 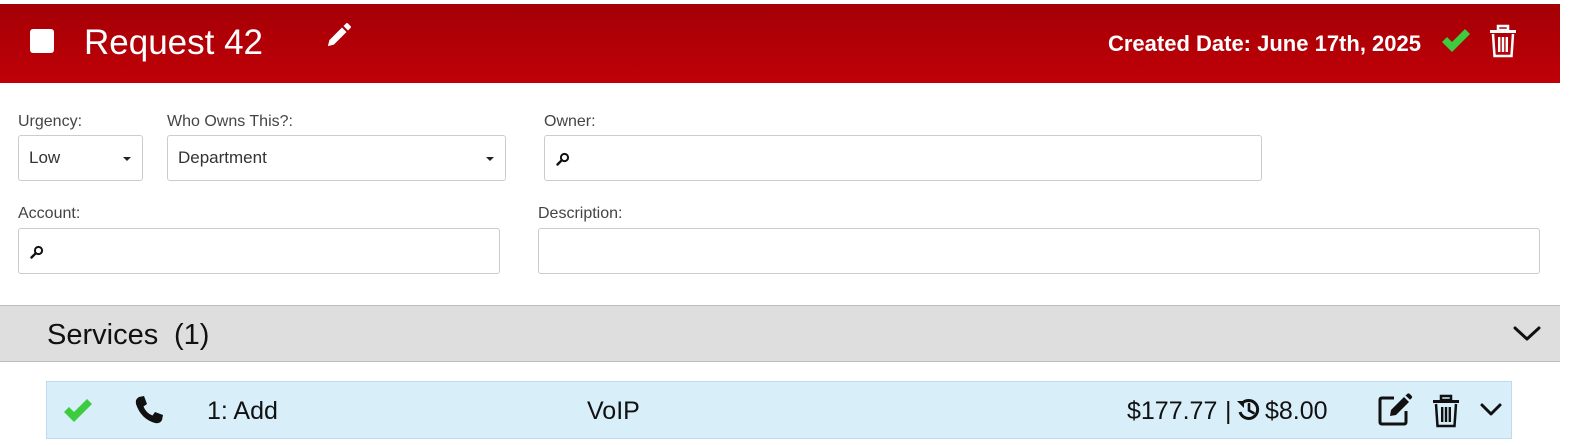 I want to click on history-icon, so click(x=1248, y=409).